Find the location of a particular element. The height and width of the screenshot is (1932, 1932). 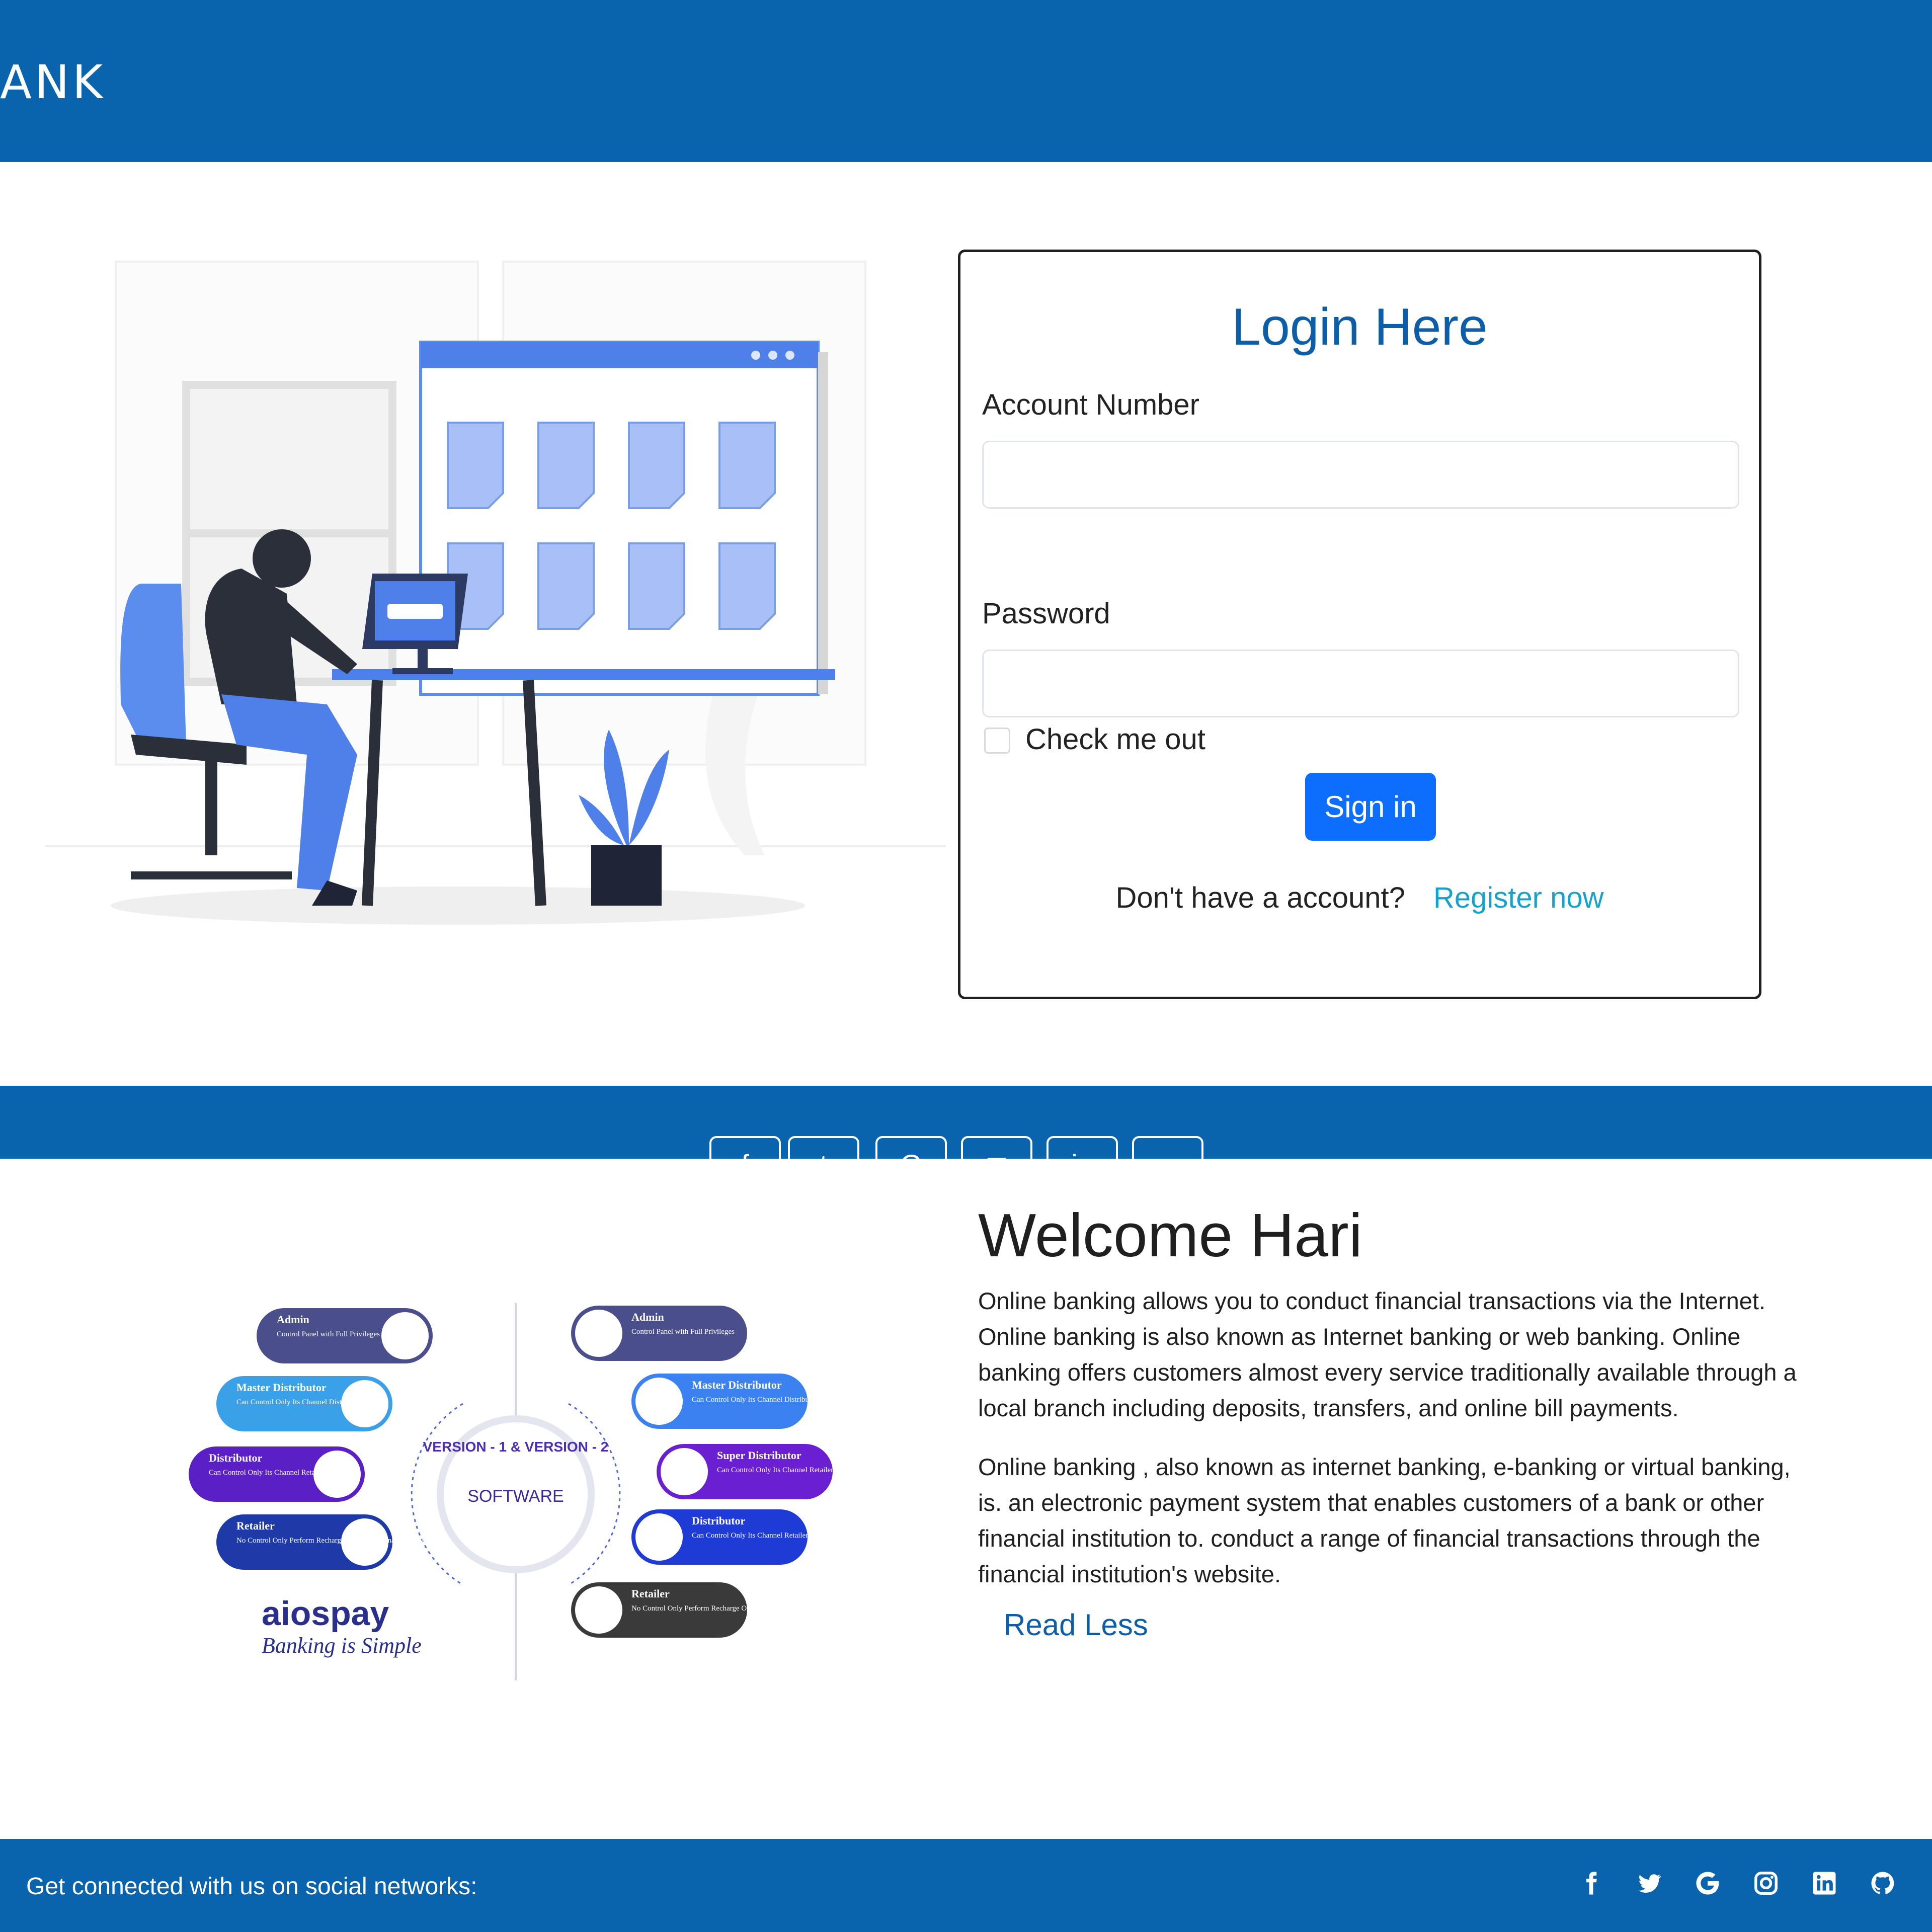

twitter-icon: t is located at coordinates (823, 1154).